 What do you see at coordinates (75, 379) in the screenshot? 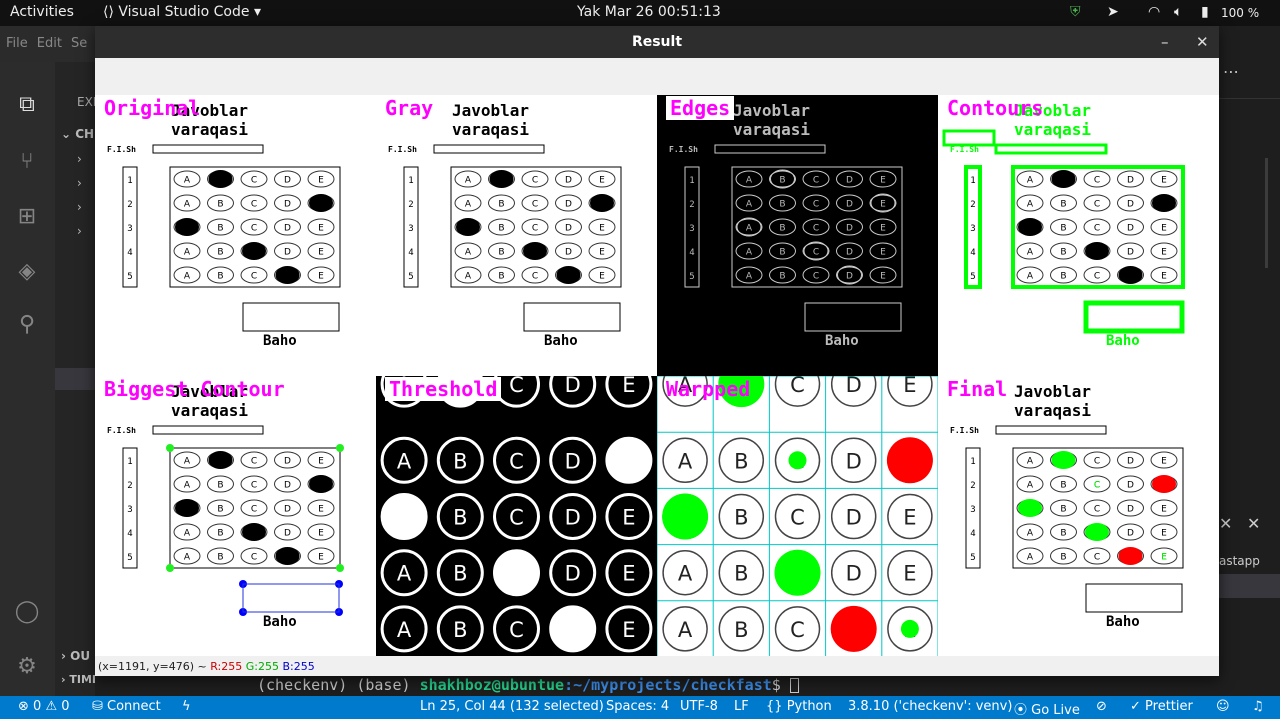
I see `selected-file-row` at bounding box center [75, 379].